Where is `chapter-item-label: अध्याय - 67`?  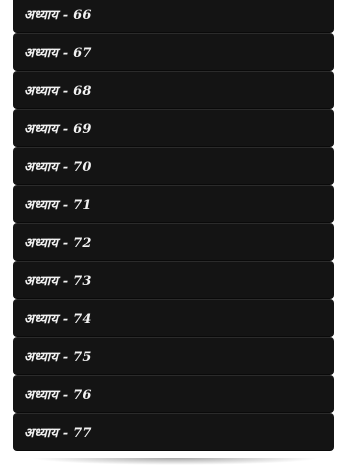 chapter-item-label: अध्याय - 67 is located at coordinates (58, 53).